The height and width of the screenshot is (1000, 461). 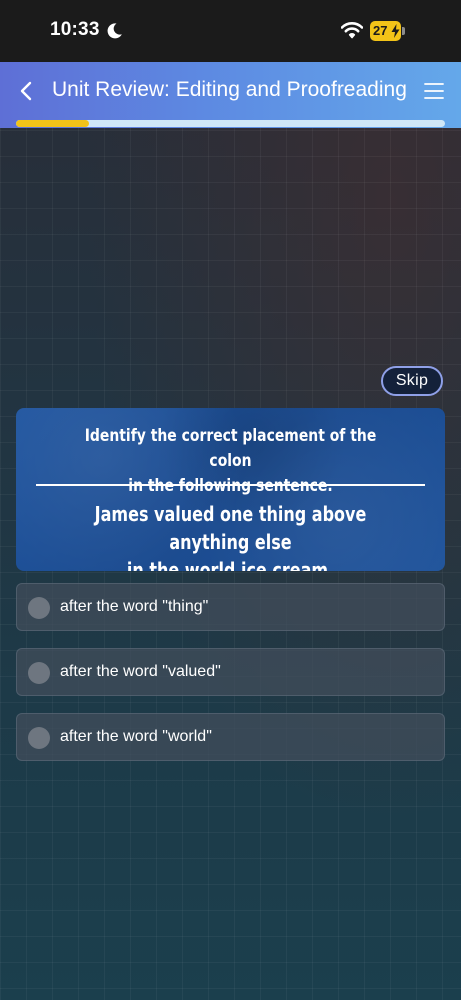 I want to click on charging-bolt-icon, so click(x=395, y=31).